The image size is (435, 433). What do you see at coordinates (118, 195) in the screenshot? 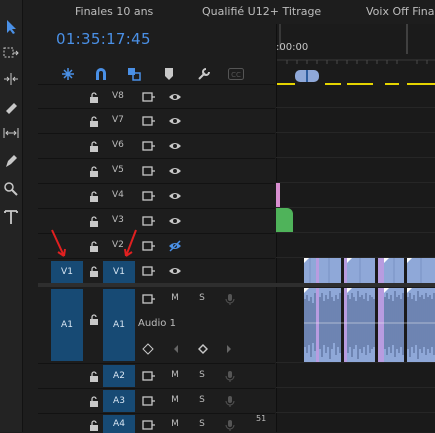
I see `track-name: V4` at bounding box center [118, 195].